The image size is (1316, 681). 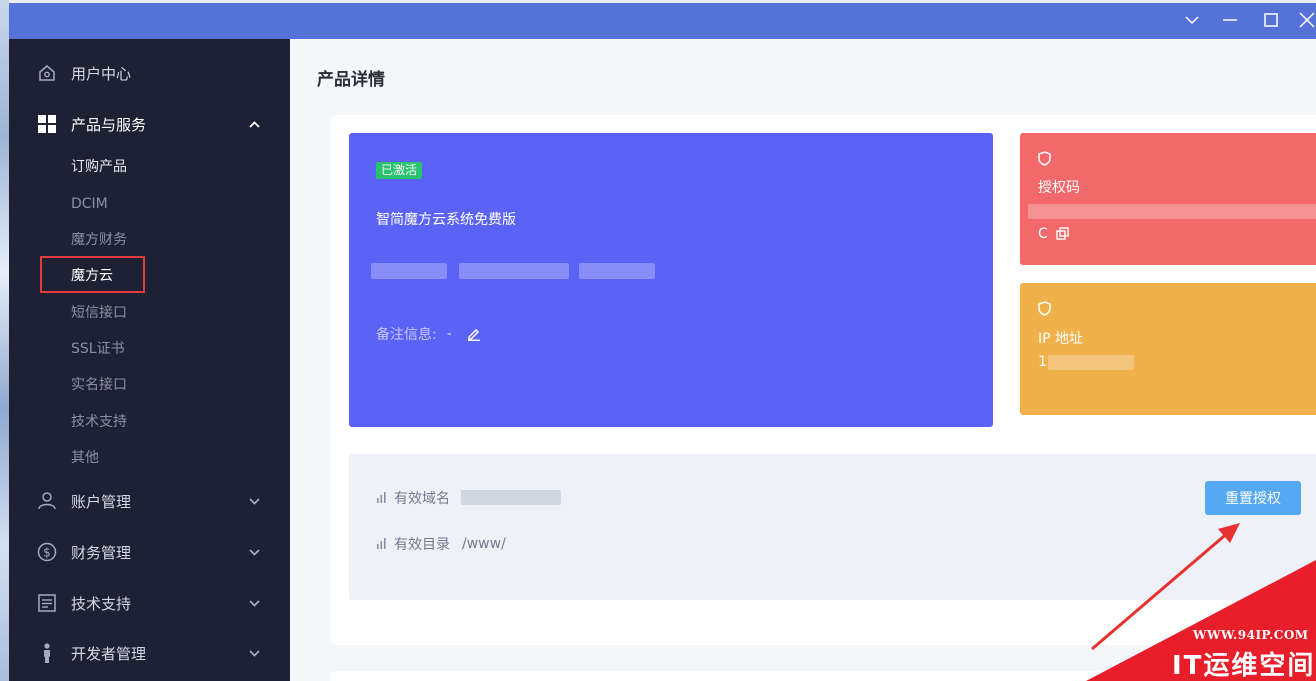 I want to click on sidebar-item-label: 开发者管理, so click(x=109, y=653).